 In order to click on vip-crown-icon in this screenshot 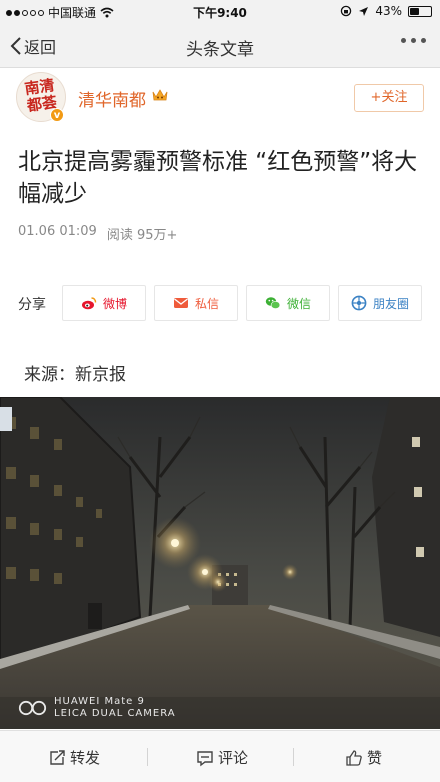, I will do `click(160, 95)`.